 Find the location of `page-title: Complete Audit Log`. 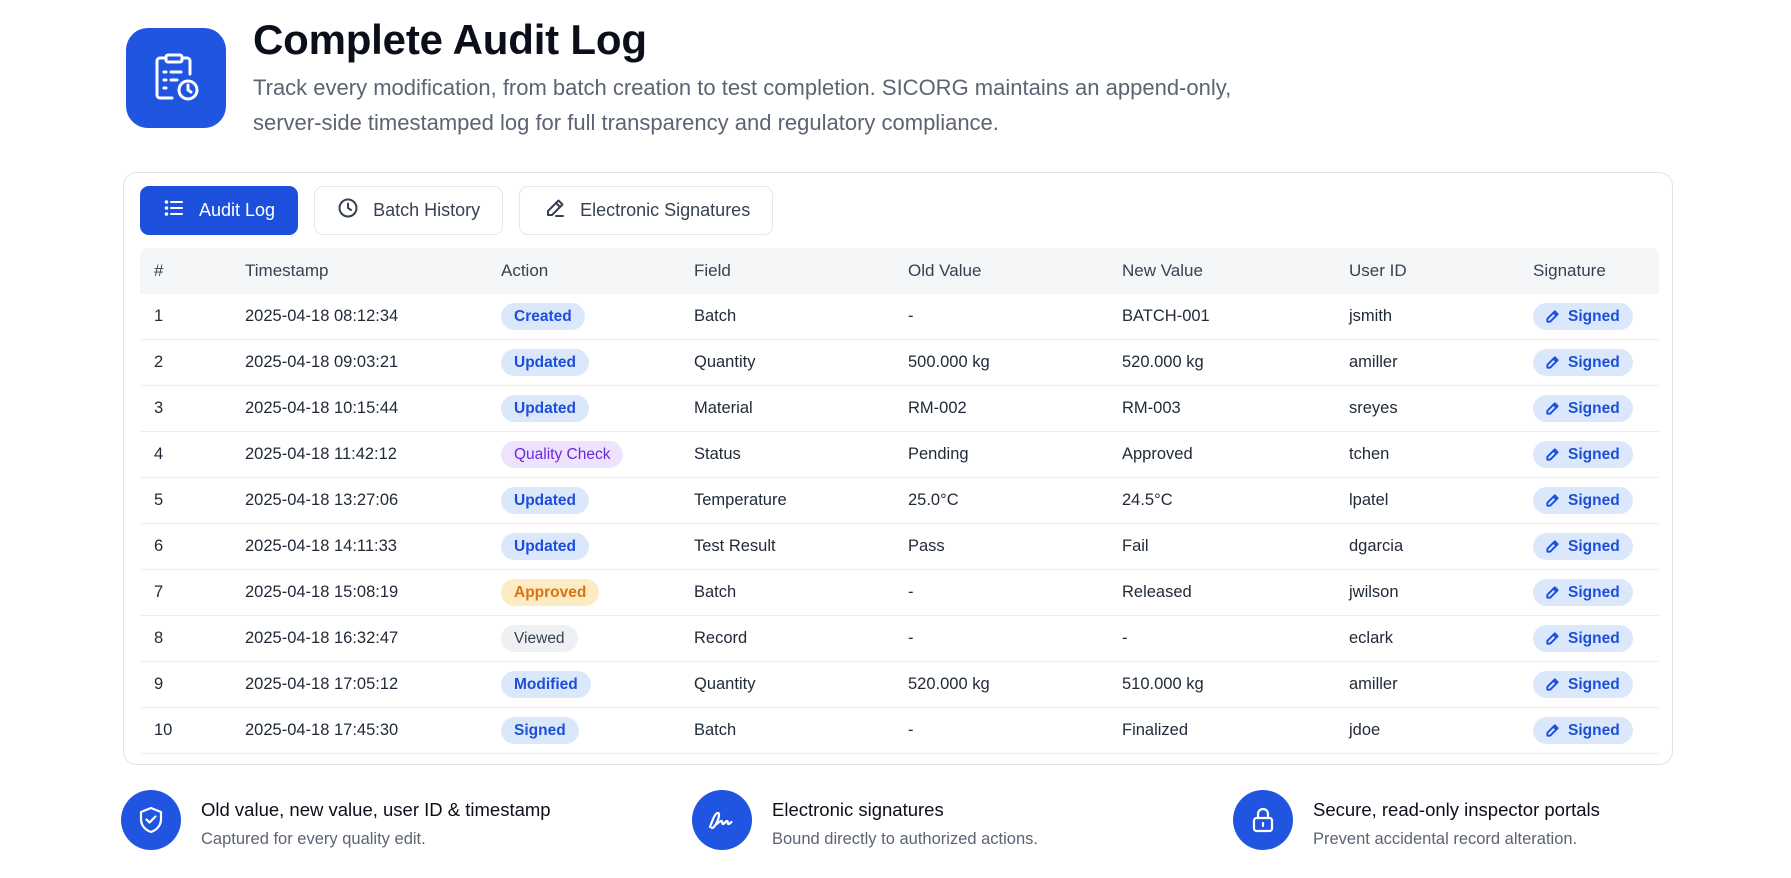

page-title: Complete Audit Log is located at coordinates (450, 39).